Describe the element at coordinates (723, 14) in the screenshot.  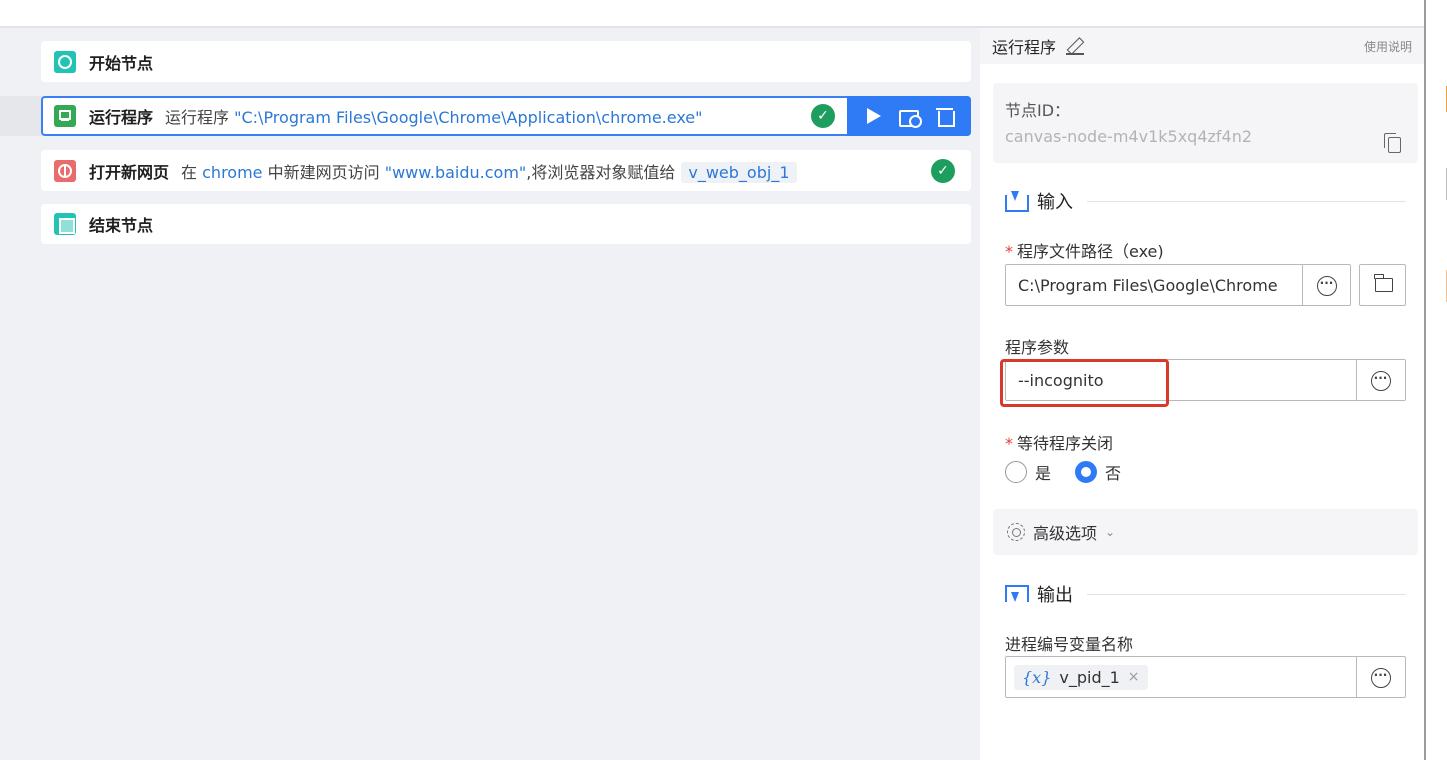
I see `top-bar` at that location.